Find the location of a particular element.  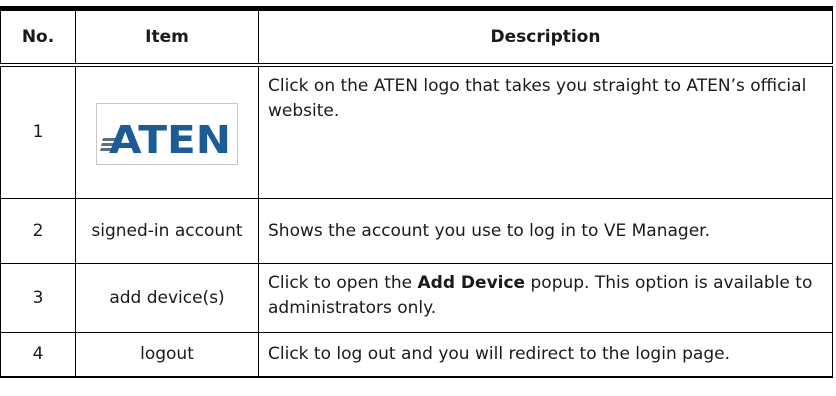

aten-logo-icon: ATEN is located at coordinates (165, 140).